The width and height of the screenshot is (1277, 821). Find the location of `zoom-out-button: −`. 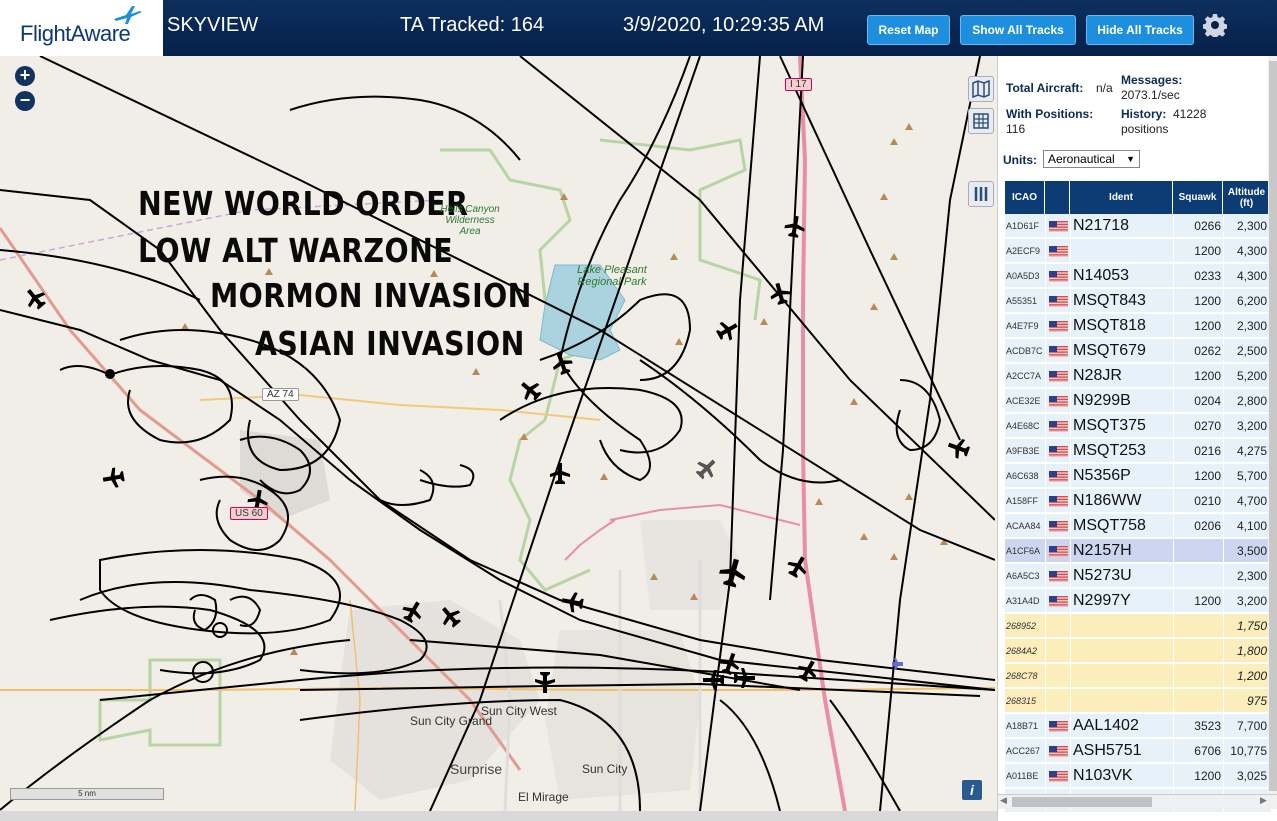

zoom-out-button: − is located at coordinates (25, 101).